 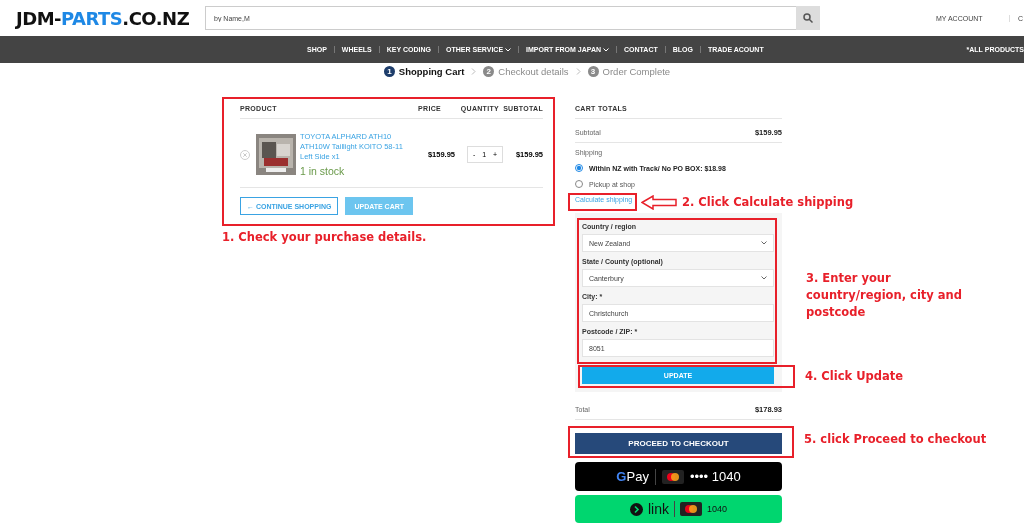 What do you see at coordinates (659, 202) in the screenshot?
I see `arrow-icon` at bounding box center [659, 202].